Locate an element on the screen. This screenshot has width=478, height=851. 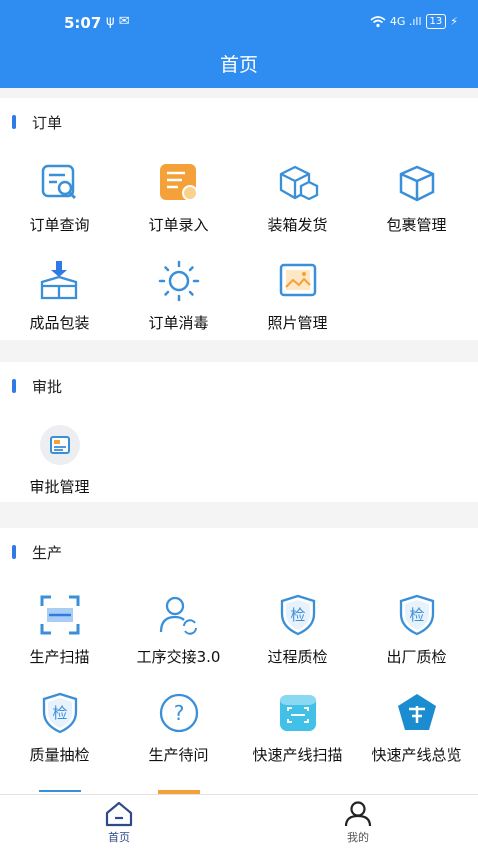
question-glyph: ? is located at coordinates (179, 713).